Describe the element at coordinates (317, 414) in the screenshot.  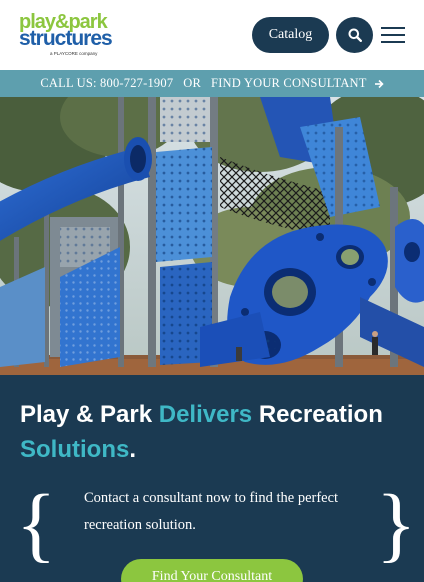
I see `headline-text-2: Recreation` at that location.